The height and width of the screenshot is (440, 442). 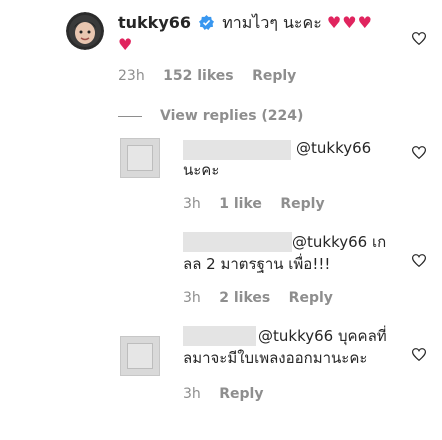 I want to click on view-replies-button: View replies (224), so click(x=210, y=116).